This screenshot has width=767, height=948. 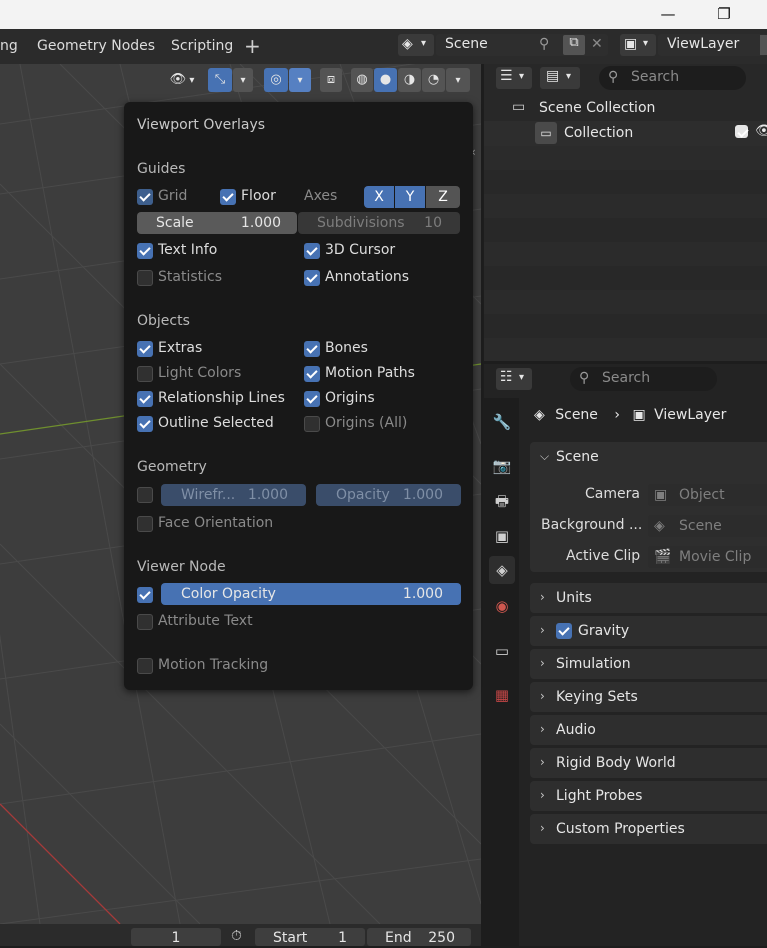 I want to click on gravity-checkbox, so click(x=564, y=631).